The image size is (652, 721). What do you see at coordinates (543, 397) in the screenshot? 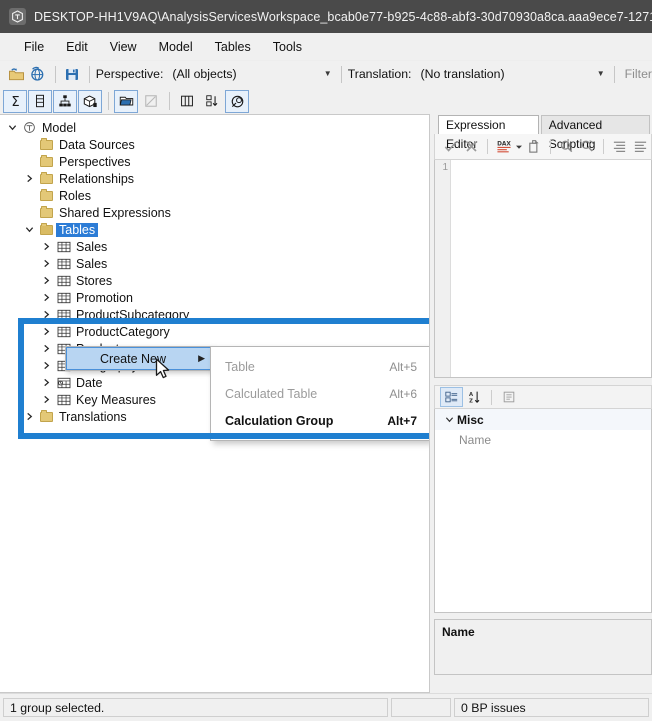
I see `properties-toolbar: A Z` at bounding box center [543, 397].